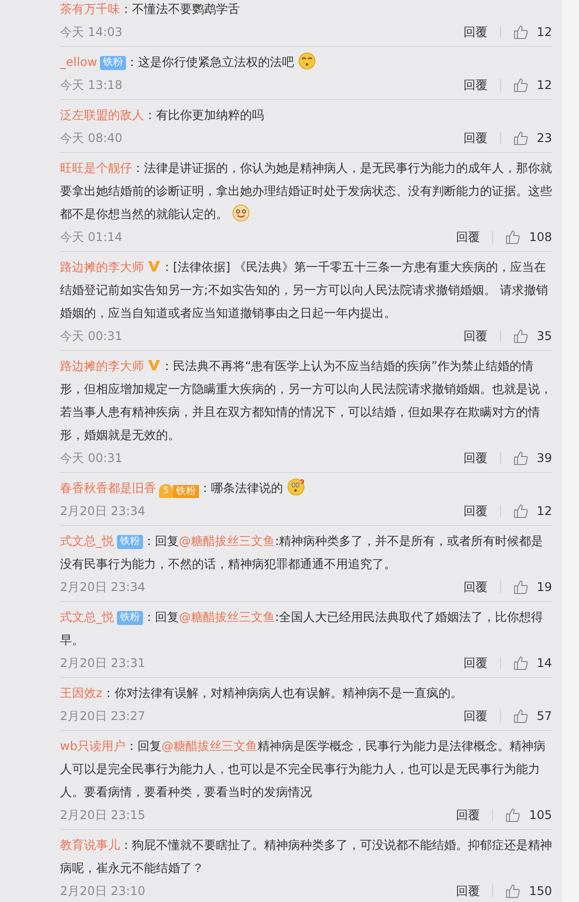 Image resolution: width=579 pixels, height=902 pixels. I want to click on comment-text: 春香秋香都是旧香 5 铁粉 ：哪条法律说的, so click(306, 488).